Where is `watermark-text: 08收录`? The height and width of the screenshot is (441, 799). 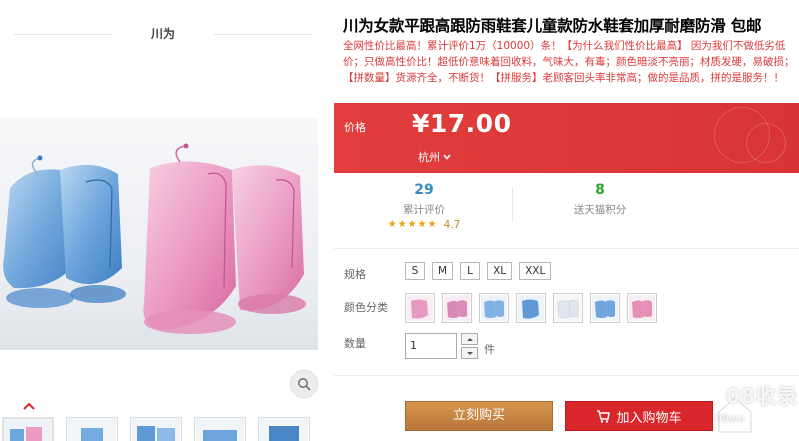
watermark-text: 08收录 is located at coordinates (762, 396).